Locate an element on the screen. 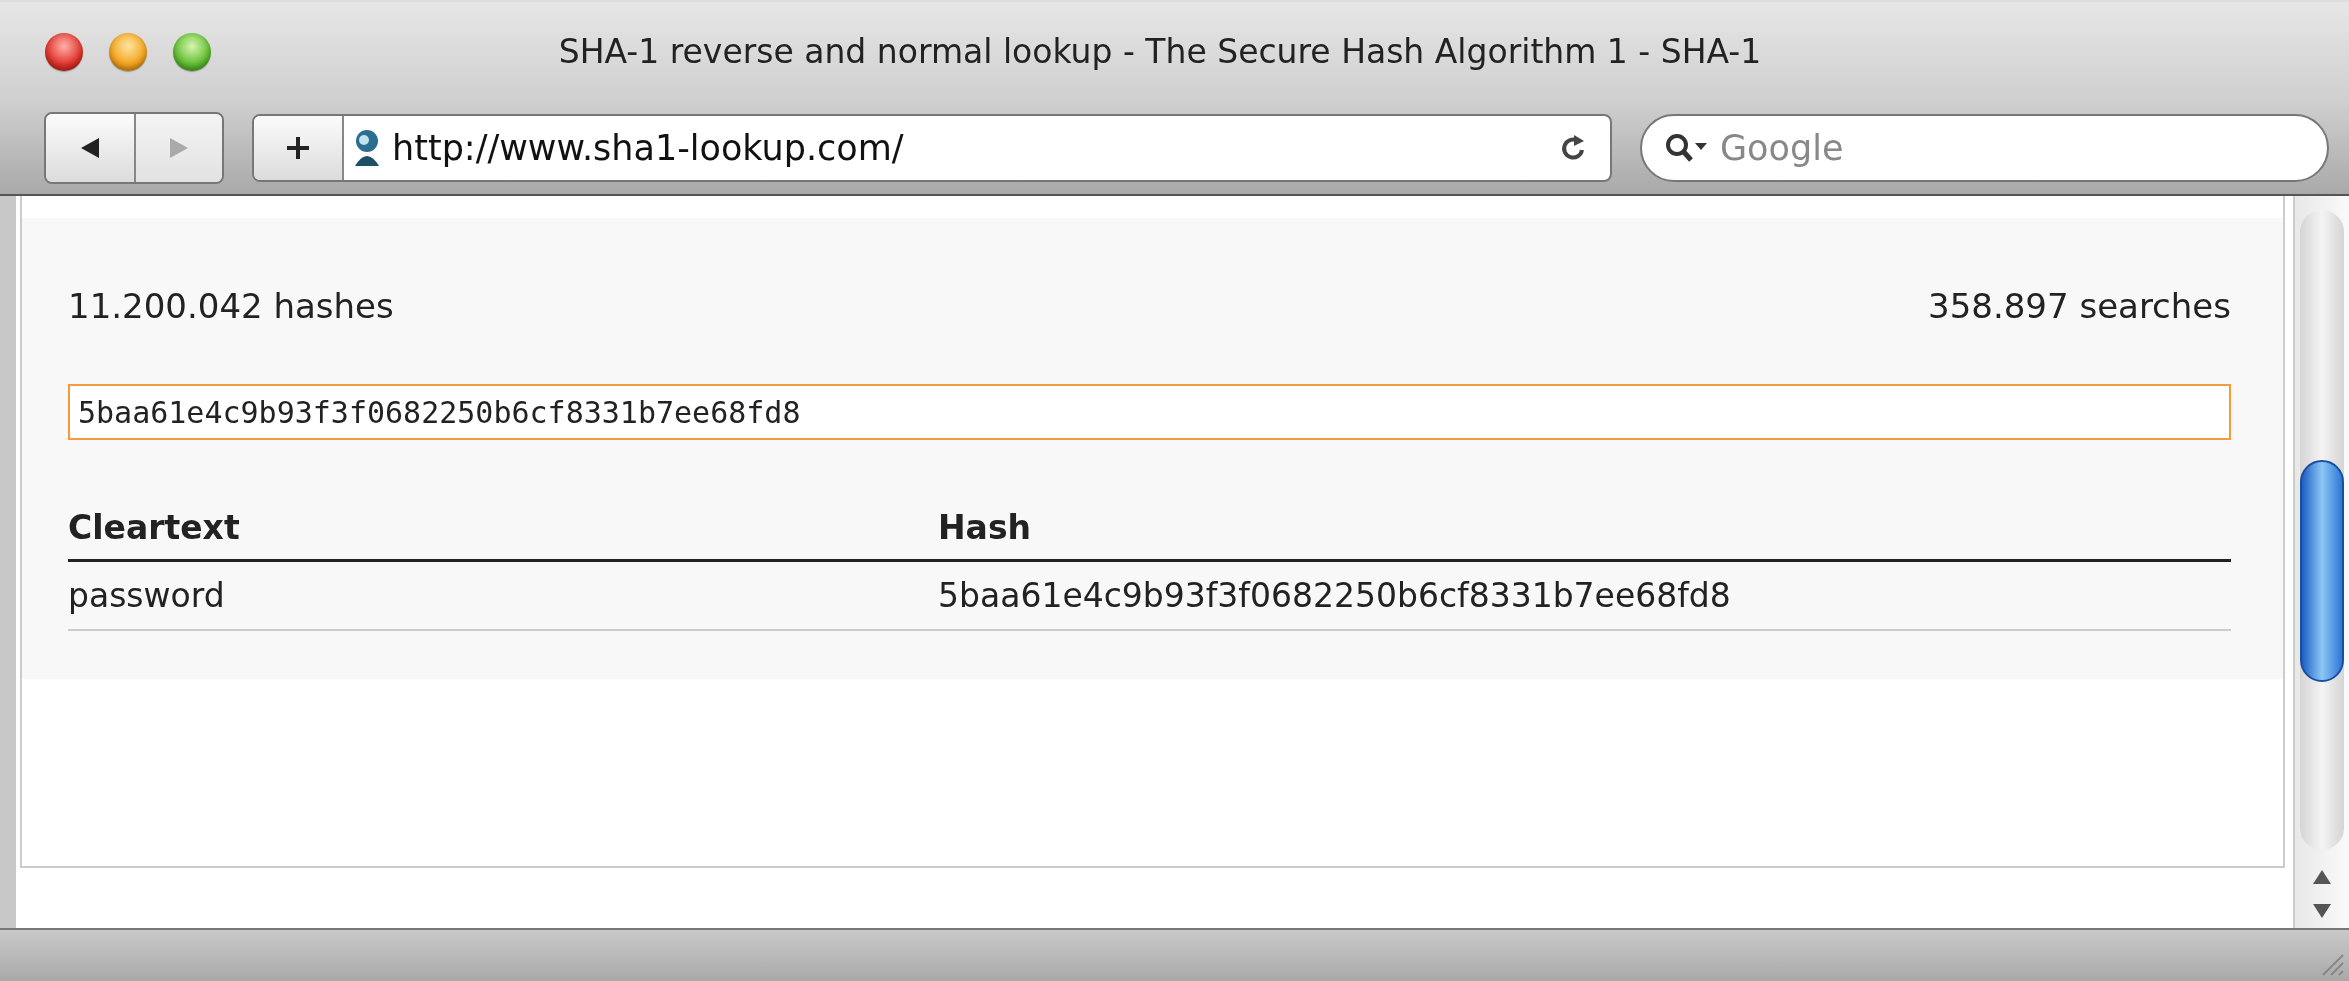 Image resolution: width=2349 pixels, height=981 pixels. plus-icon is located at coordinates (298, 147).